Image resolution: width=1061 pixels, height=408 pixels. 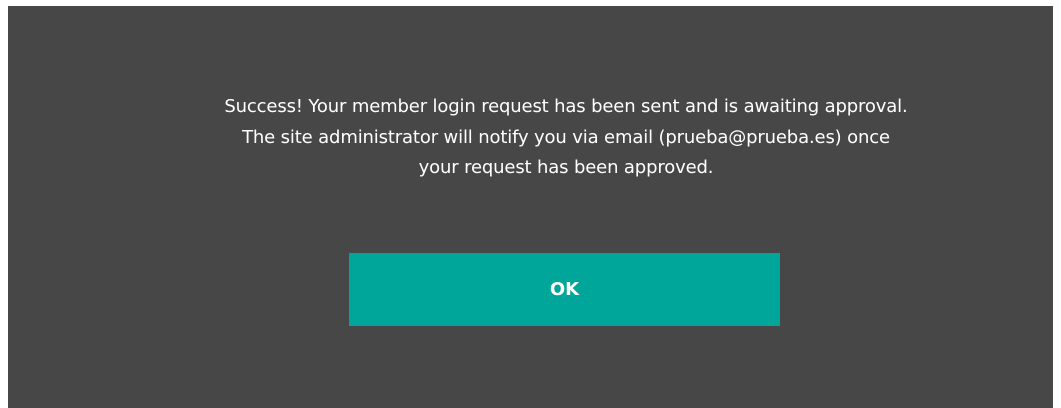 What do you see at coordinates (564, 289) in the screenshot?
I see `ok-button: OK` at bounding box center [564, 289].